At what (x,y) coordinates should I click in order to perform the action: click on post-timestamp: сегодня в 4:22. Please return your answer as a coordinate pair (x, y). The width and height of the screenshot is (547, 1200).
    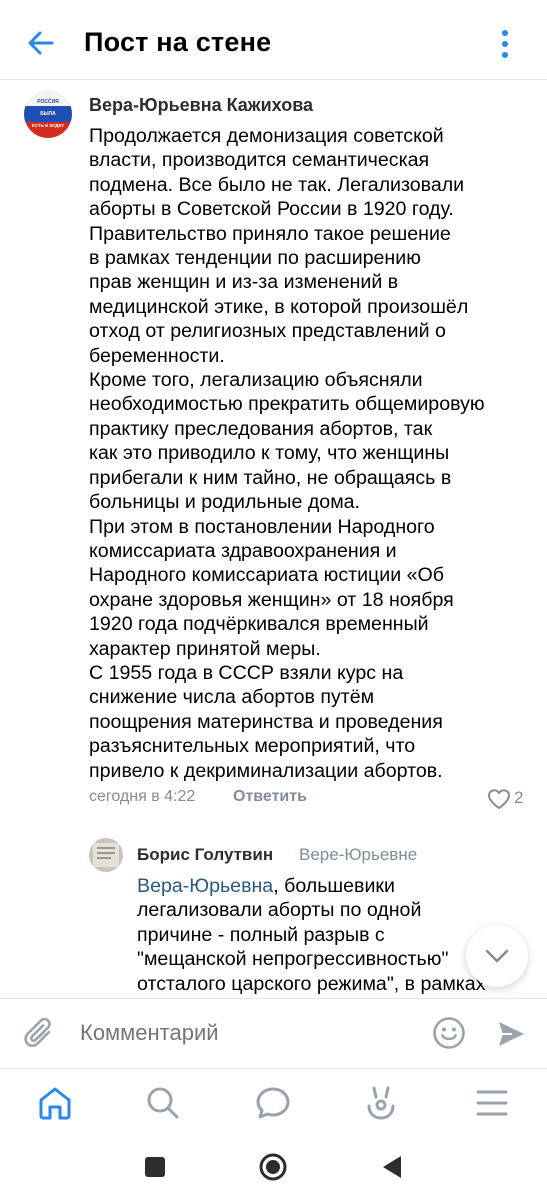
    Looking at the image, I should click on (142, 796).